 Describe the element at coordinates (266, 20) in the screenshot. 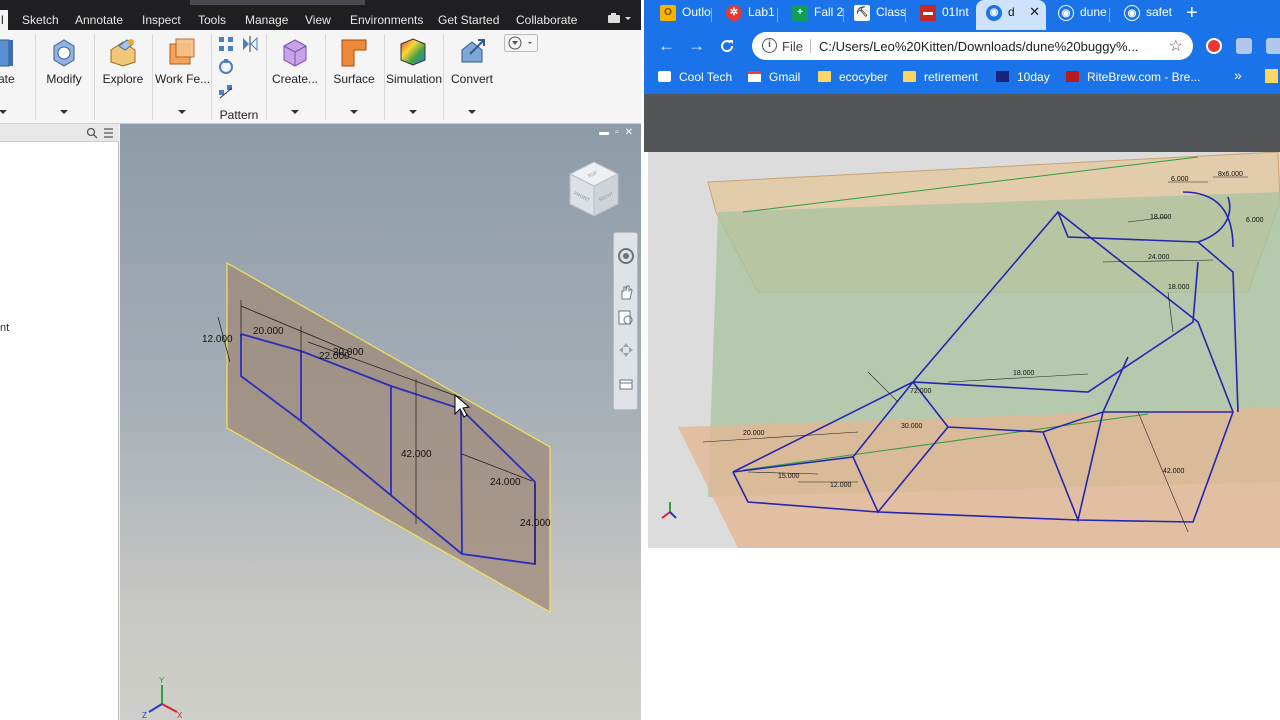

I see `tab-manage: Manage` at that location.